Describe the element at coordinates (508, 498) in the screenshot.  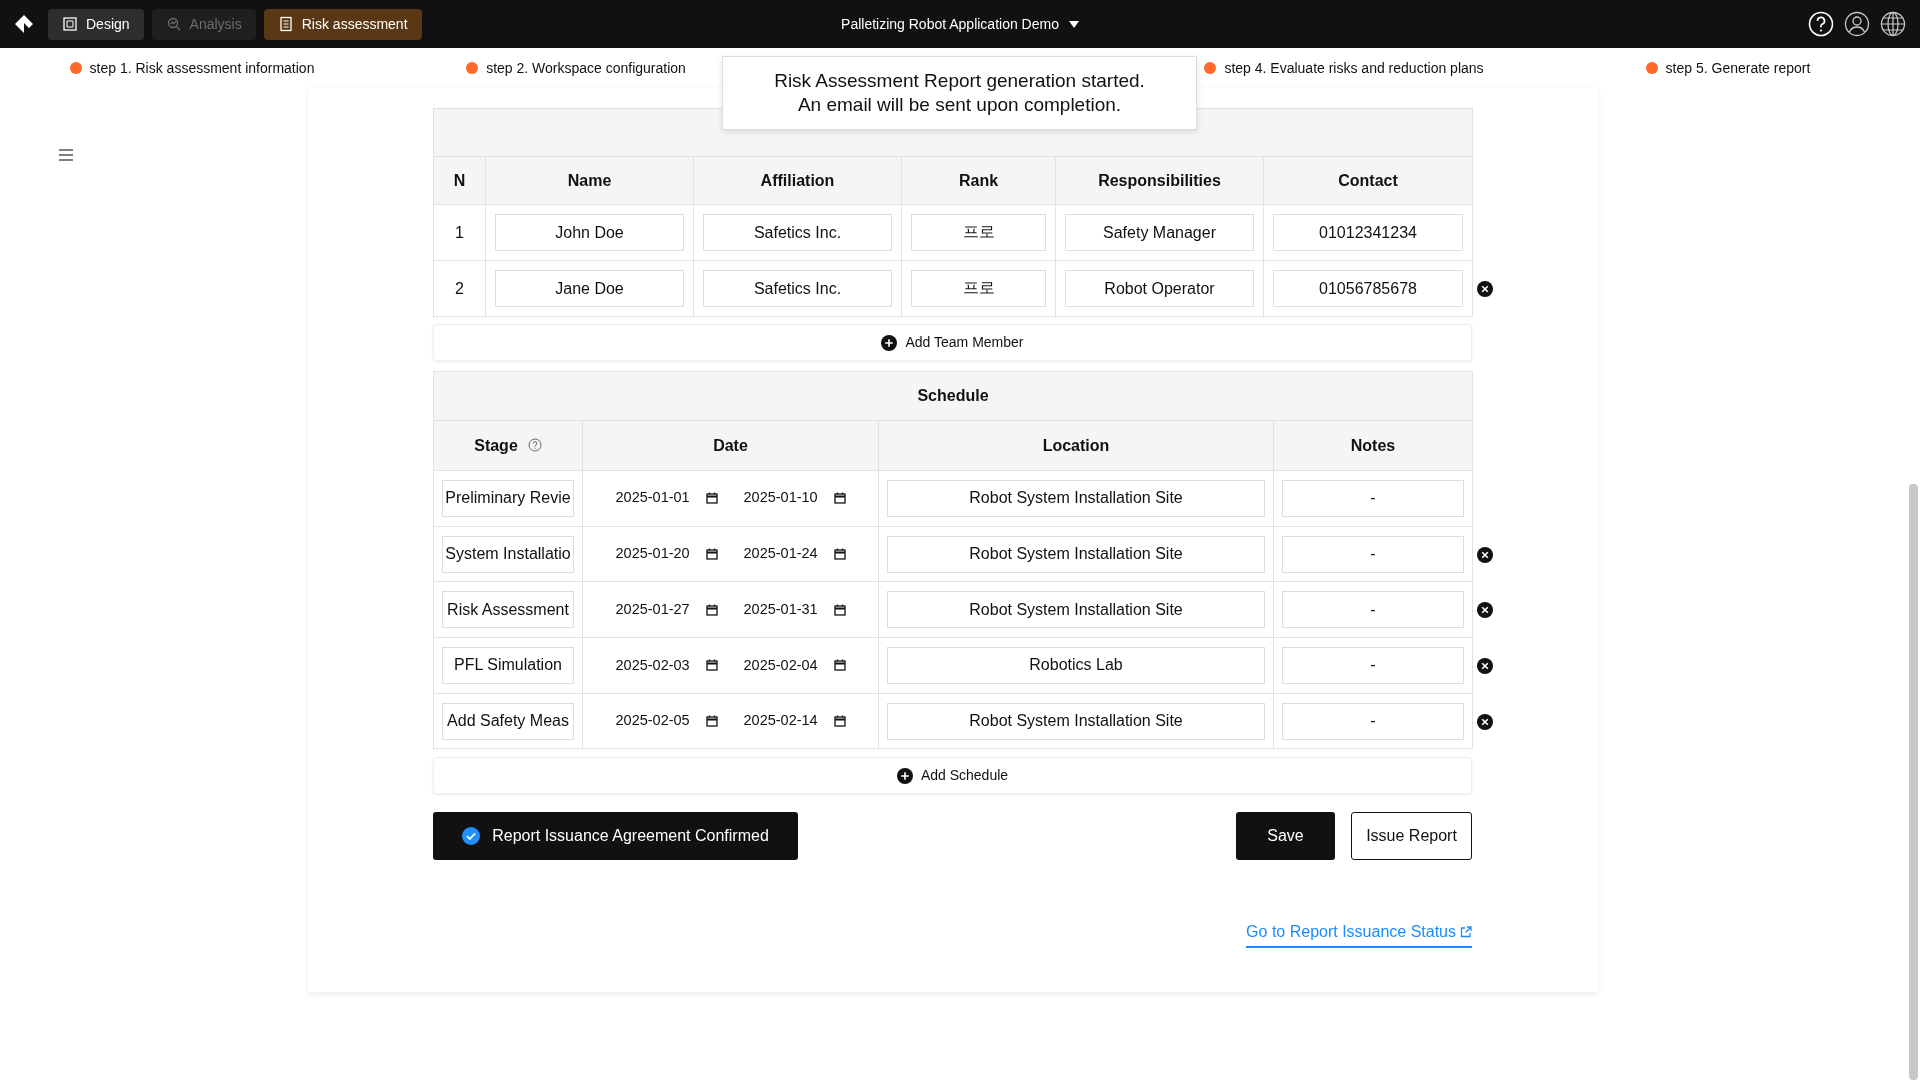
I see `stage-field: Preliminary Revie` at that location.